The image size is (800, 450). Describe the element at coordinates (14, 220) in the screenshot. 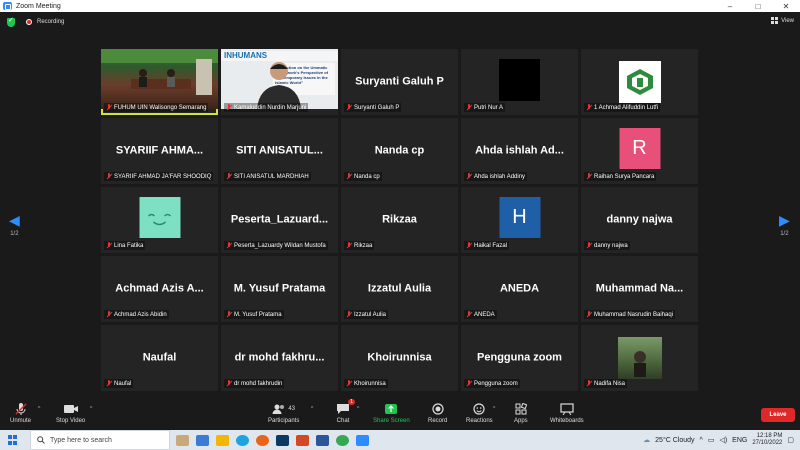

I see `arrow-left-icon: ◀` at that location.